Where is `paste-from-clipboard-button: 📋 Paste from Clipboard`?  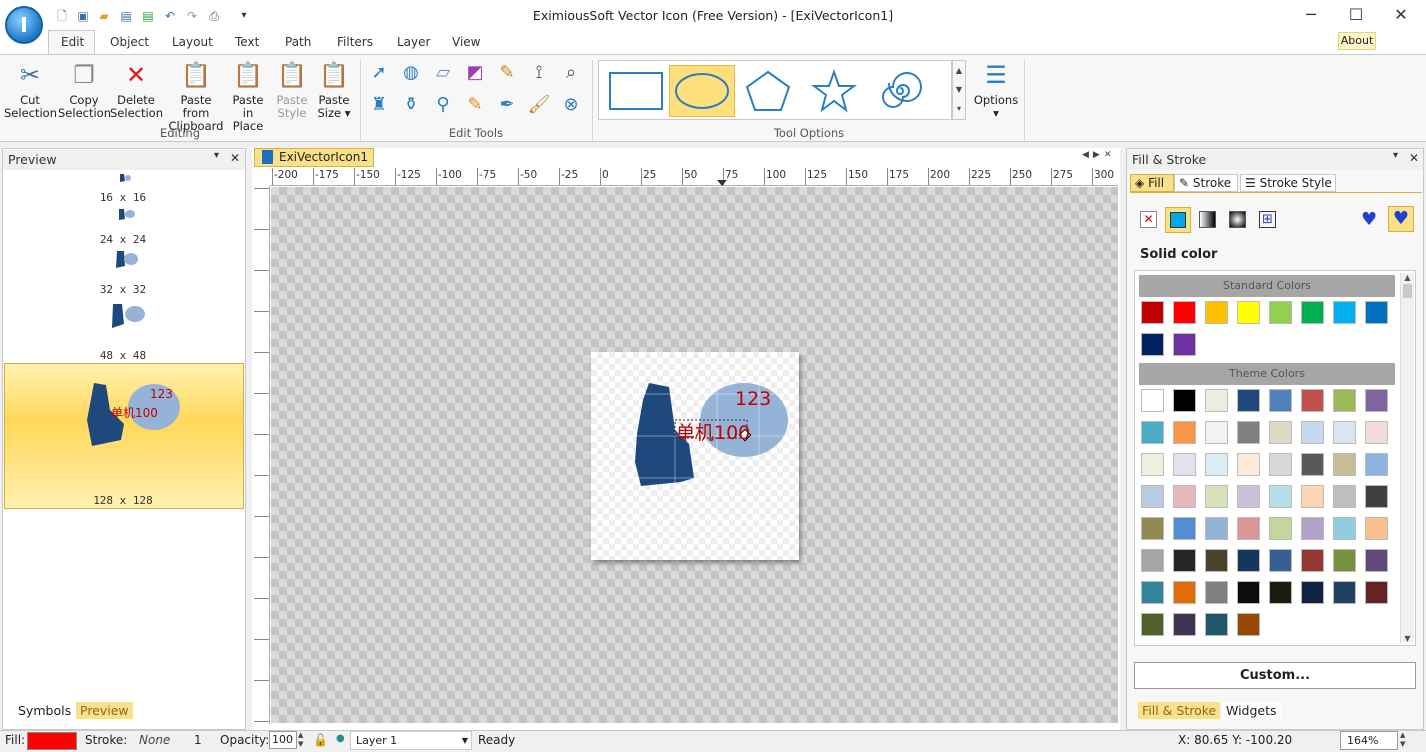 paste-from-clipboard-button: 📋 Paste from Clipboard is located at coordinates (196, 96).